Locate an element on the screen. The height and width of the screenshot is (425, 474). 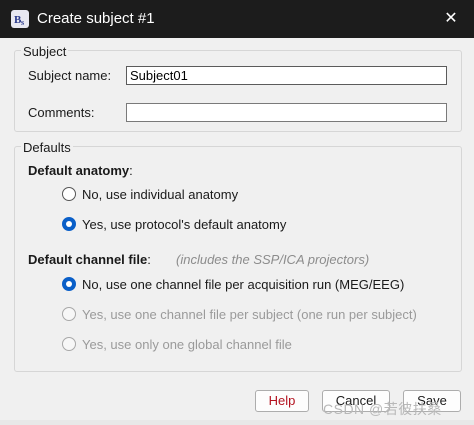
channel-heading-colon: : is located at coordinates (149, 259).